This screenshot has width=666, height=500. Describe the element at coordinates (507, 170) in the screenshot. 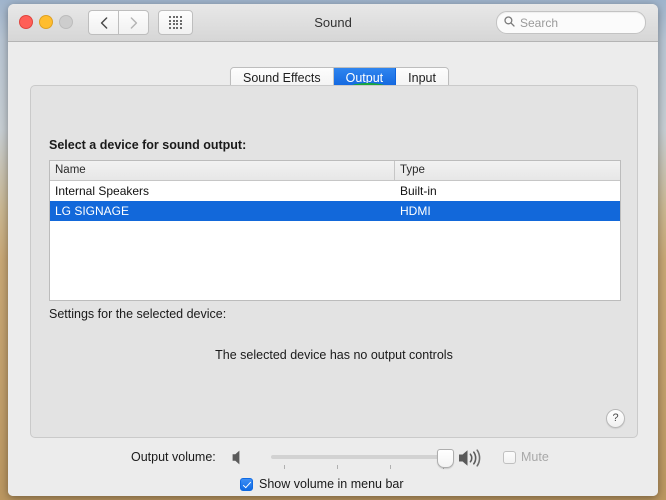

I see `column-header-type: Type` at that location.